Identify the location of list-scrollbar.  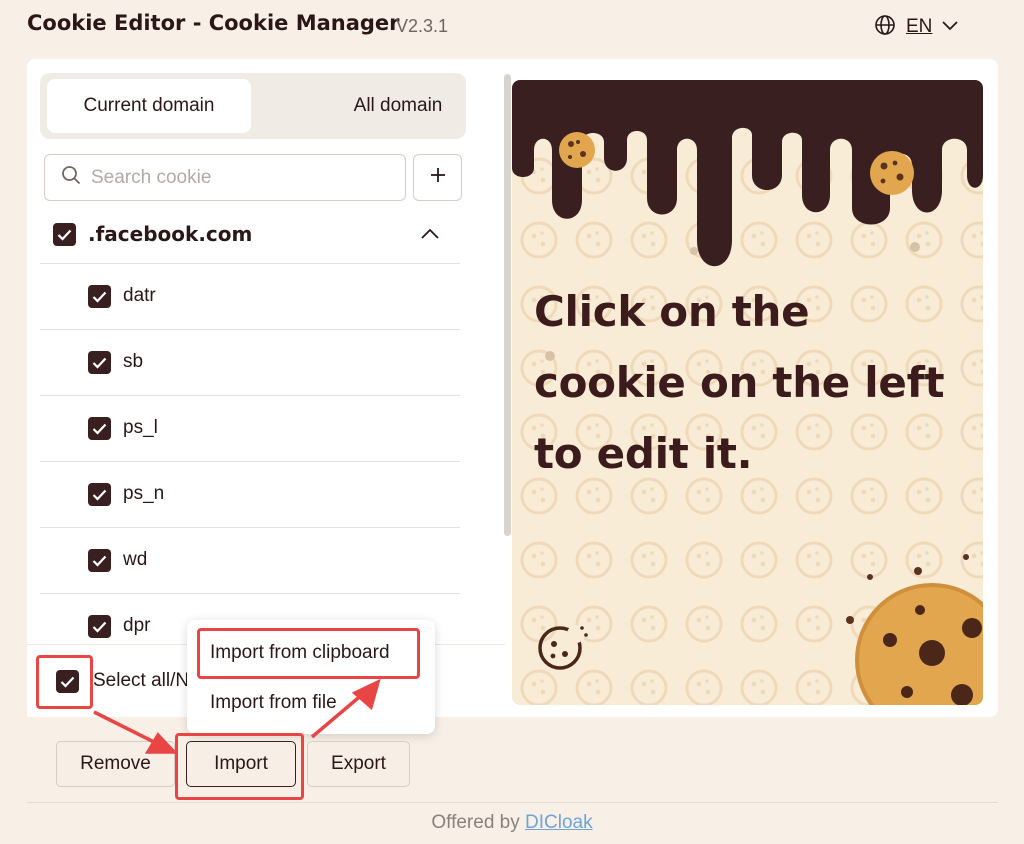
(507, 305).